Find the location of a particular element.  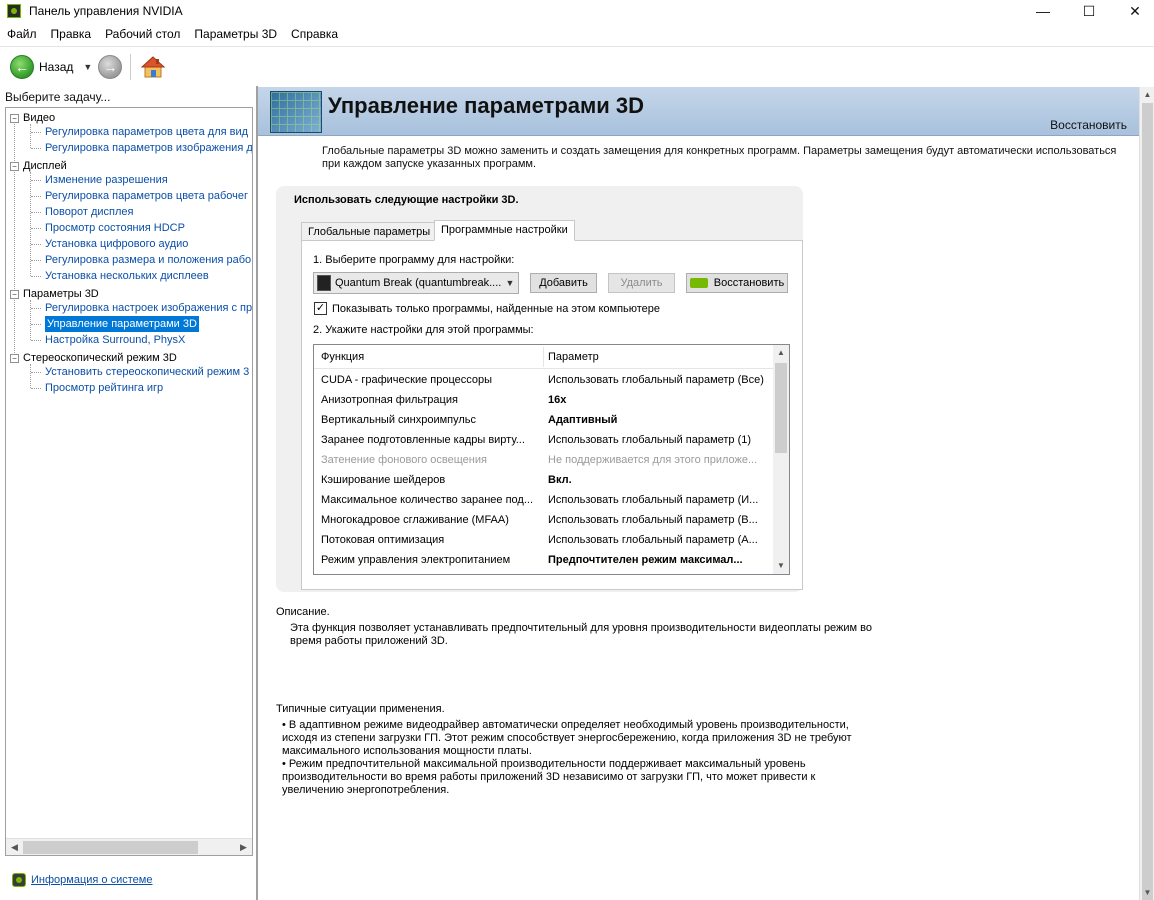

grid-row: Анизотропная фильтрация 16x is located at coordinates (544, 400).